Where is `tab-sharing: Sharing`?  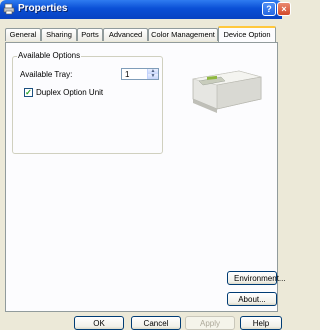
tab-sharing: Sharing is located at coordinates (59, 34).